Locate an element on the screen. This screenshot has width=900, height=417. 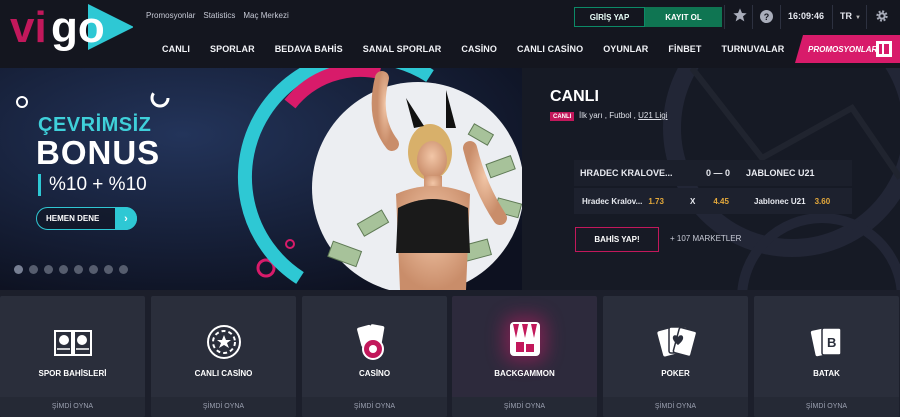
live-casino-chip-icon is located at coordinates (224, 342).